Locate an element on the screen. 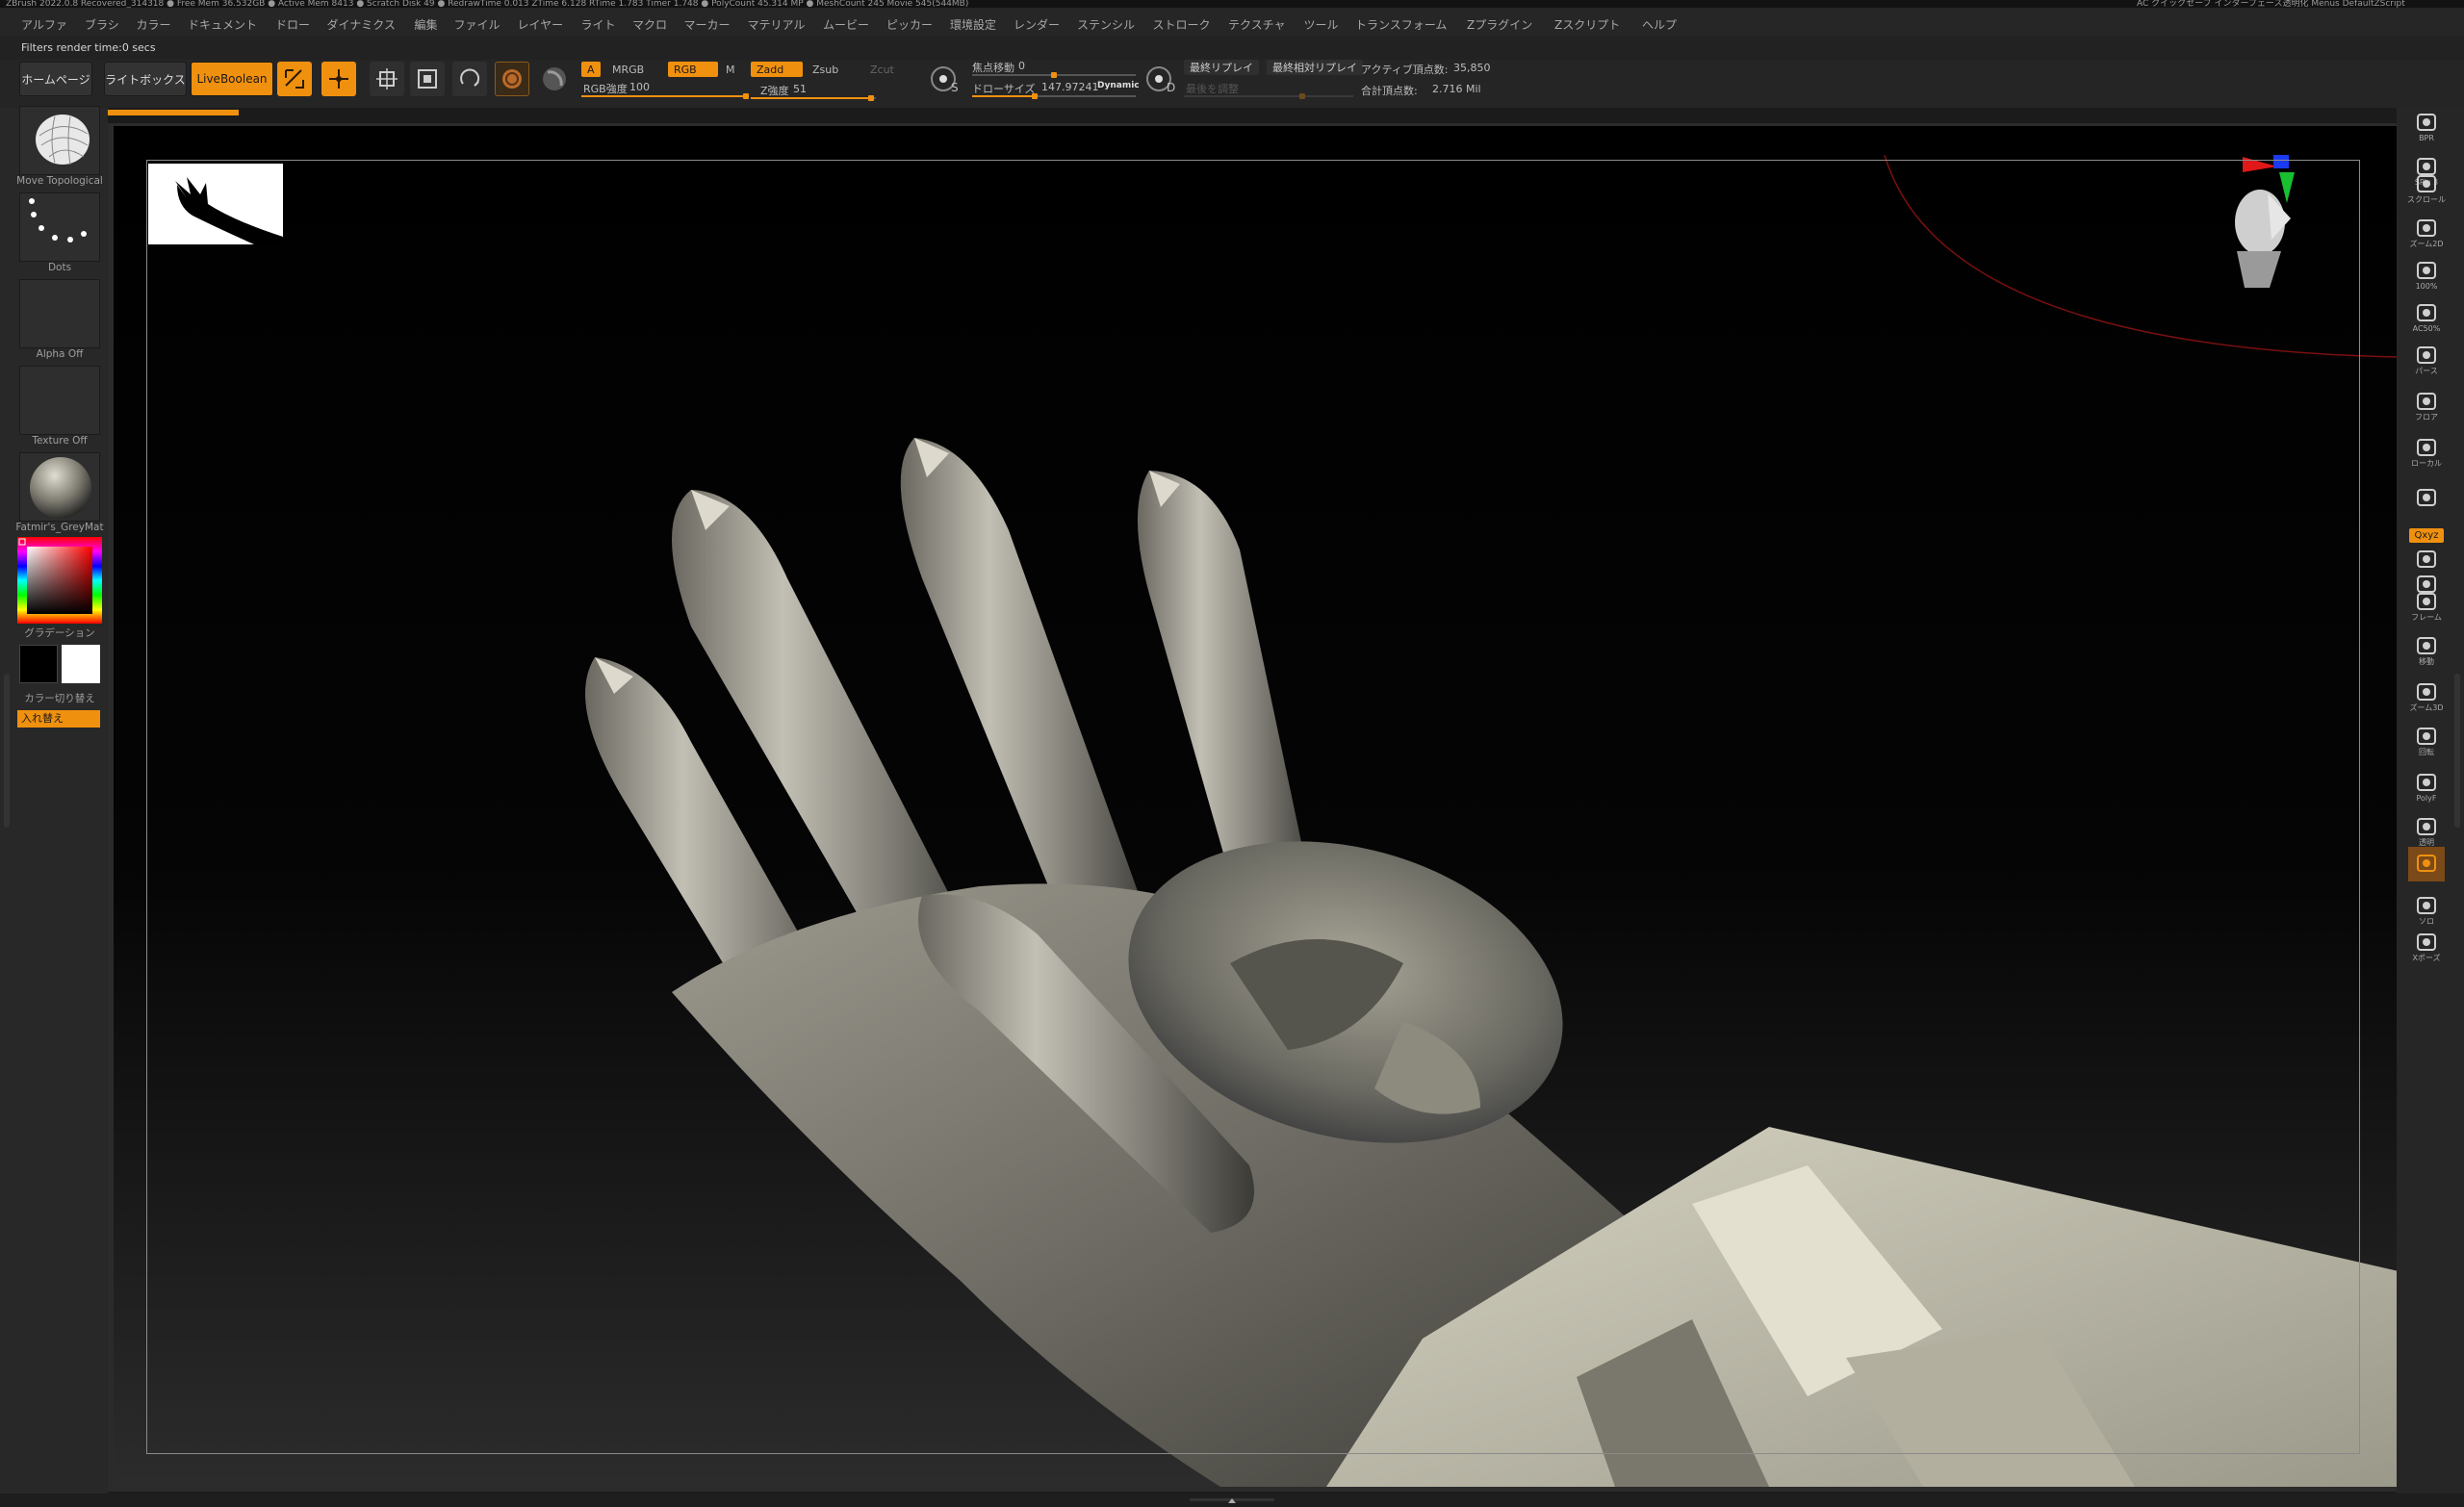 The image size is (2464, 1507). menu-item: ステンシル is located at coordinates (1106, 24).